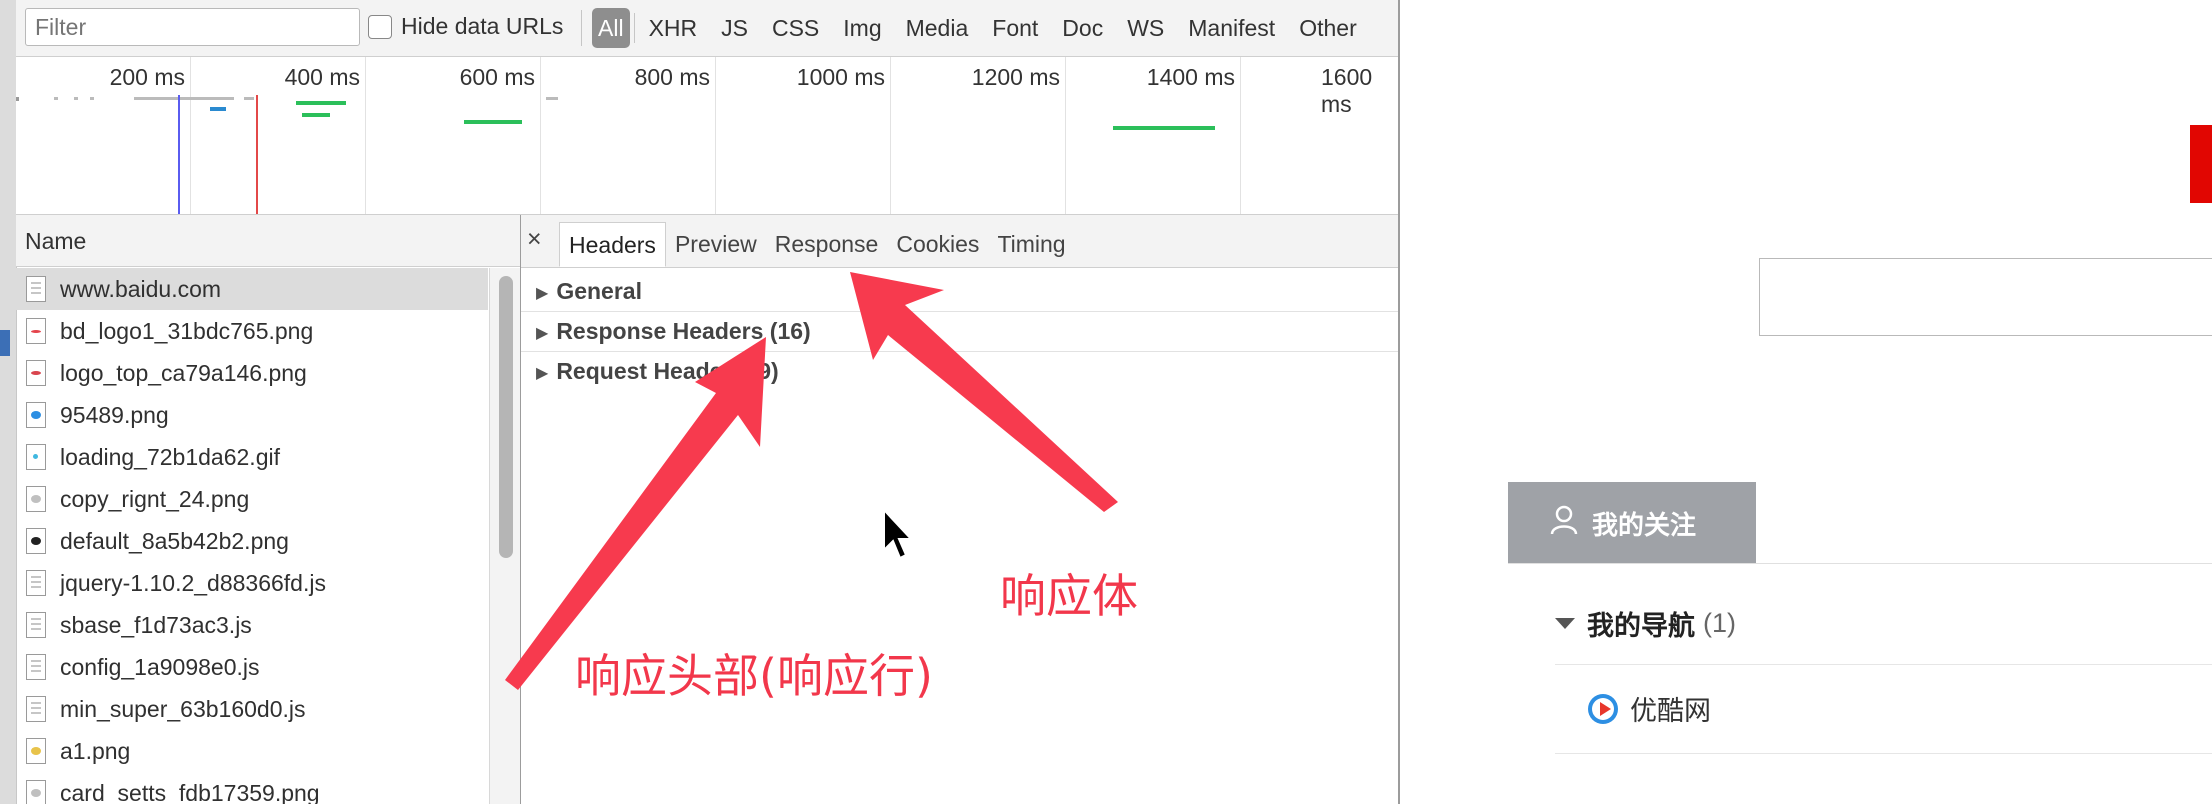  I want to click on tab-my-follow: 我的关注, so click(1632, 523).